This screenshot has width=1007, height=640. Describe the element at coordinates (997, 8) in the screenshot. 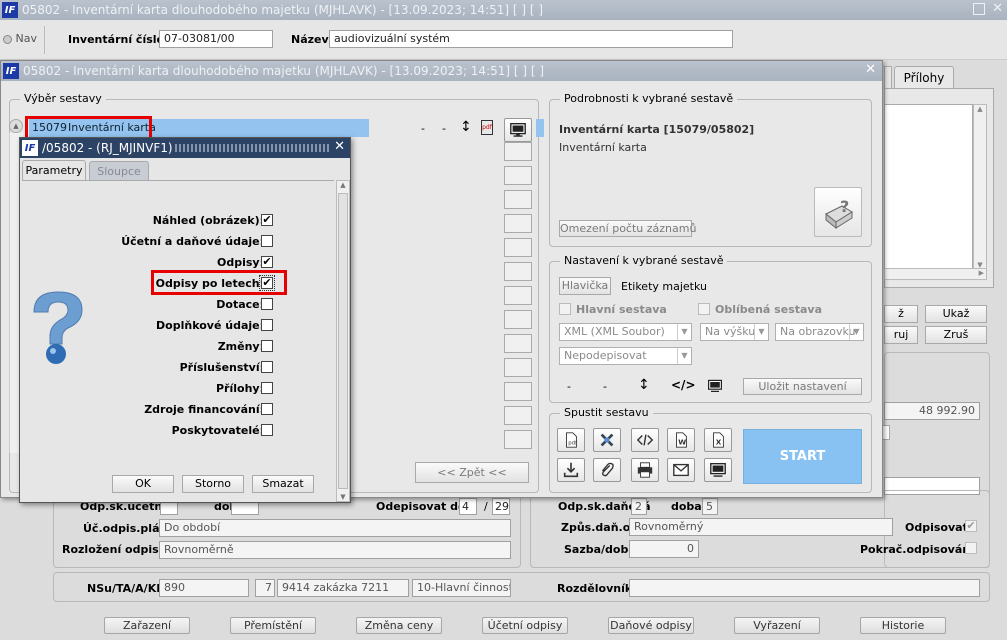

I see `close-icon: ✕` at that location.